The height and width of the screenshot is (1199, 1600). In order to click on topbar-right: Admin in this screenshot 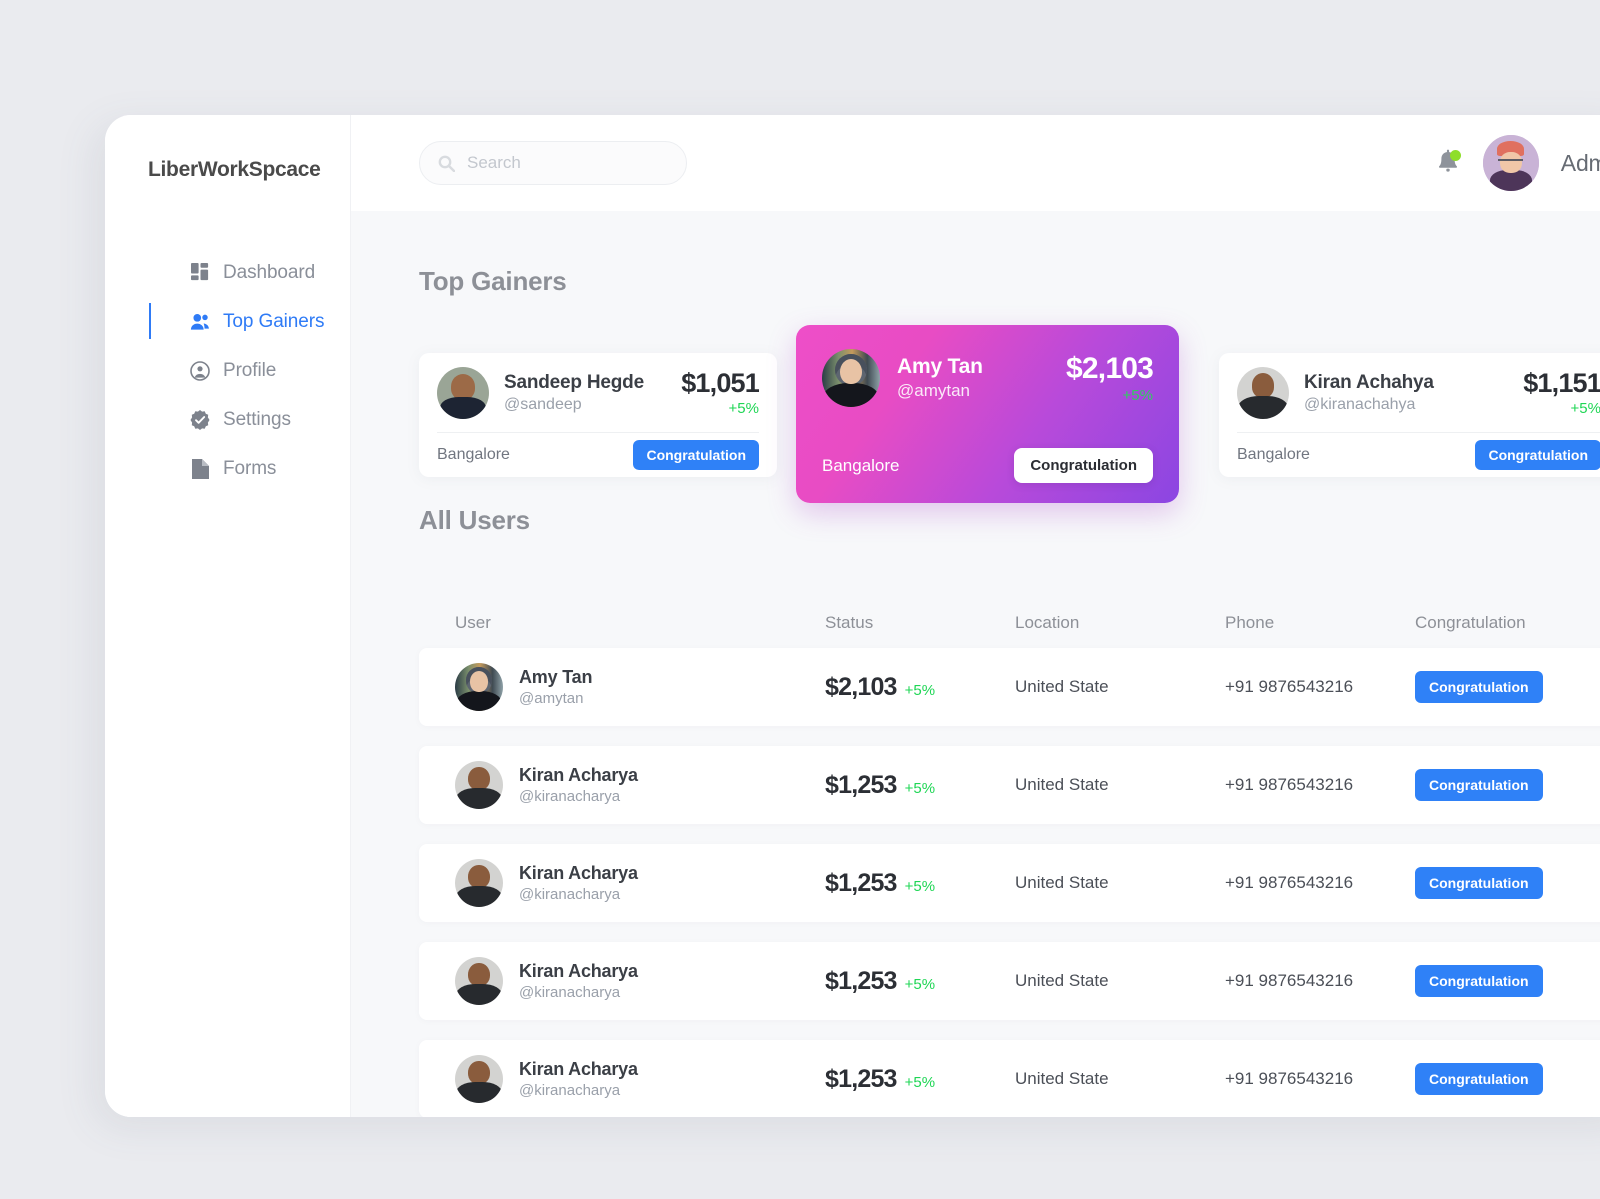, I will do `click(1517, 163)`.